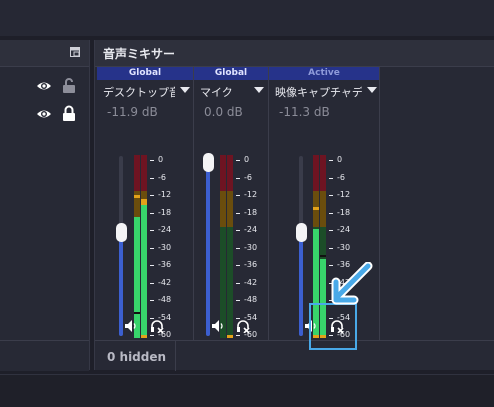  I want to click on channel-name: 映像キャプチャデバイ, so click(318, 92).